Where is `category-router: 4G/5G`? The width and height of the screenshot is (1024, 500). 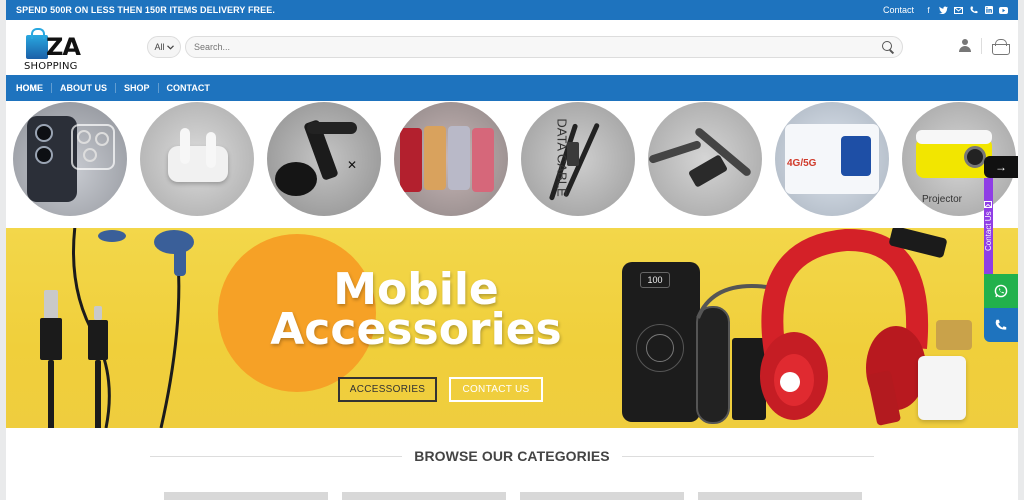 category-router: 4G/5G is located at coordinates (832, 159).